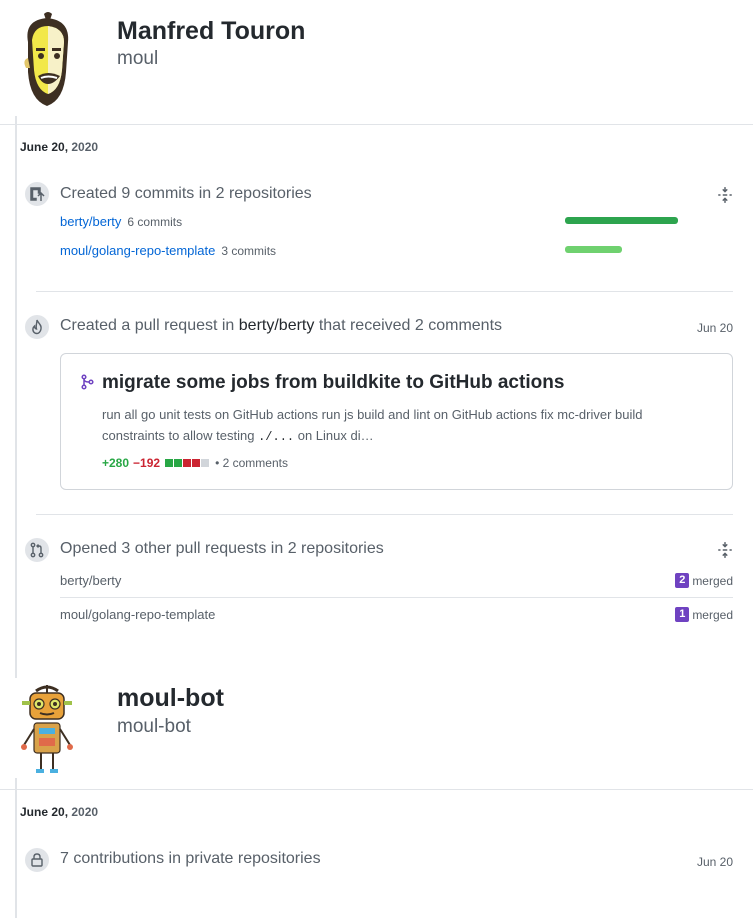 The width and height of the screenshot is (753, 918). What do you see at coordinates (154, 726) in the screenshot?
I see `profile-login: moul-bot` at bounding box center [154, 726].